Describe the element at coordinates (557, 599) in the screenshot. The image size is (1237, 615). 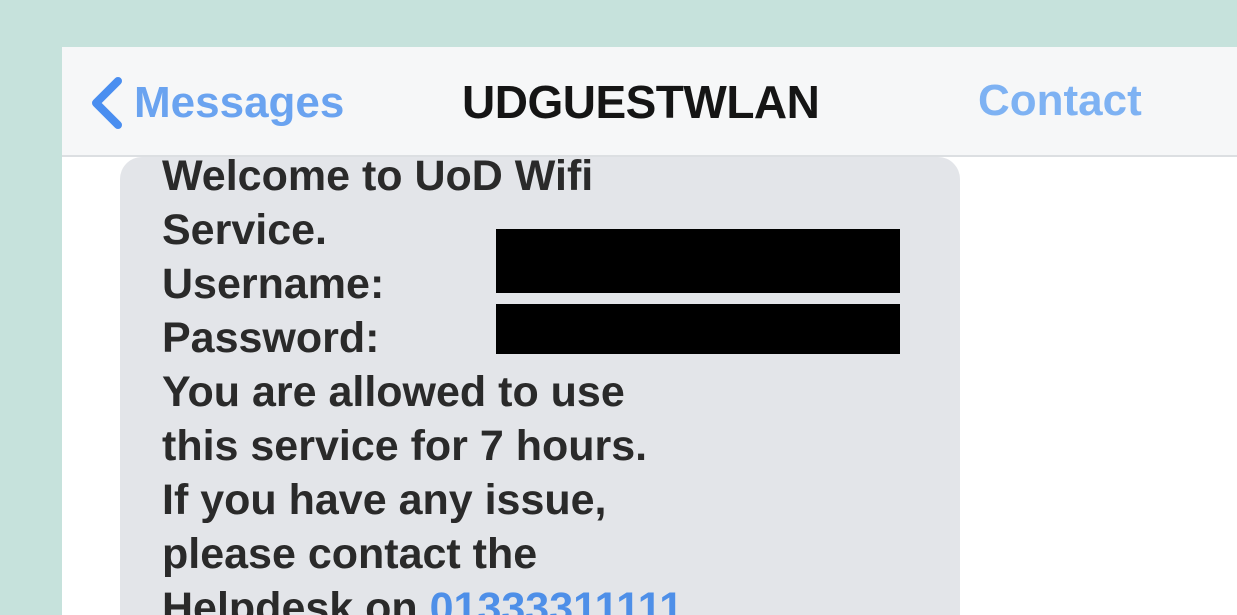
I see `phone-number-link: 01333311111` at that location.